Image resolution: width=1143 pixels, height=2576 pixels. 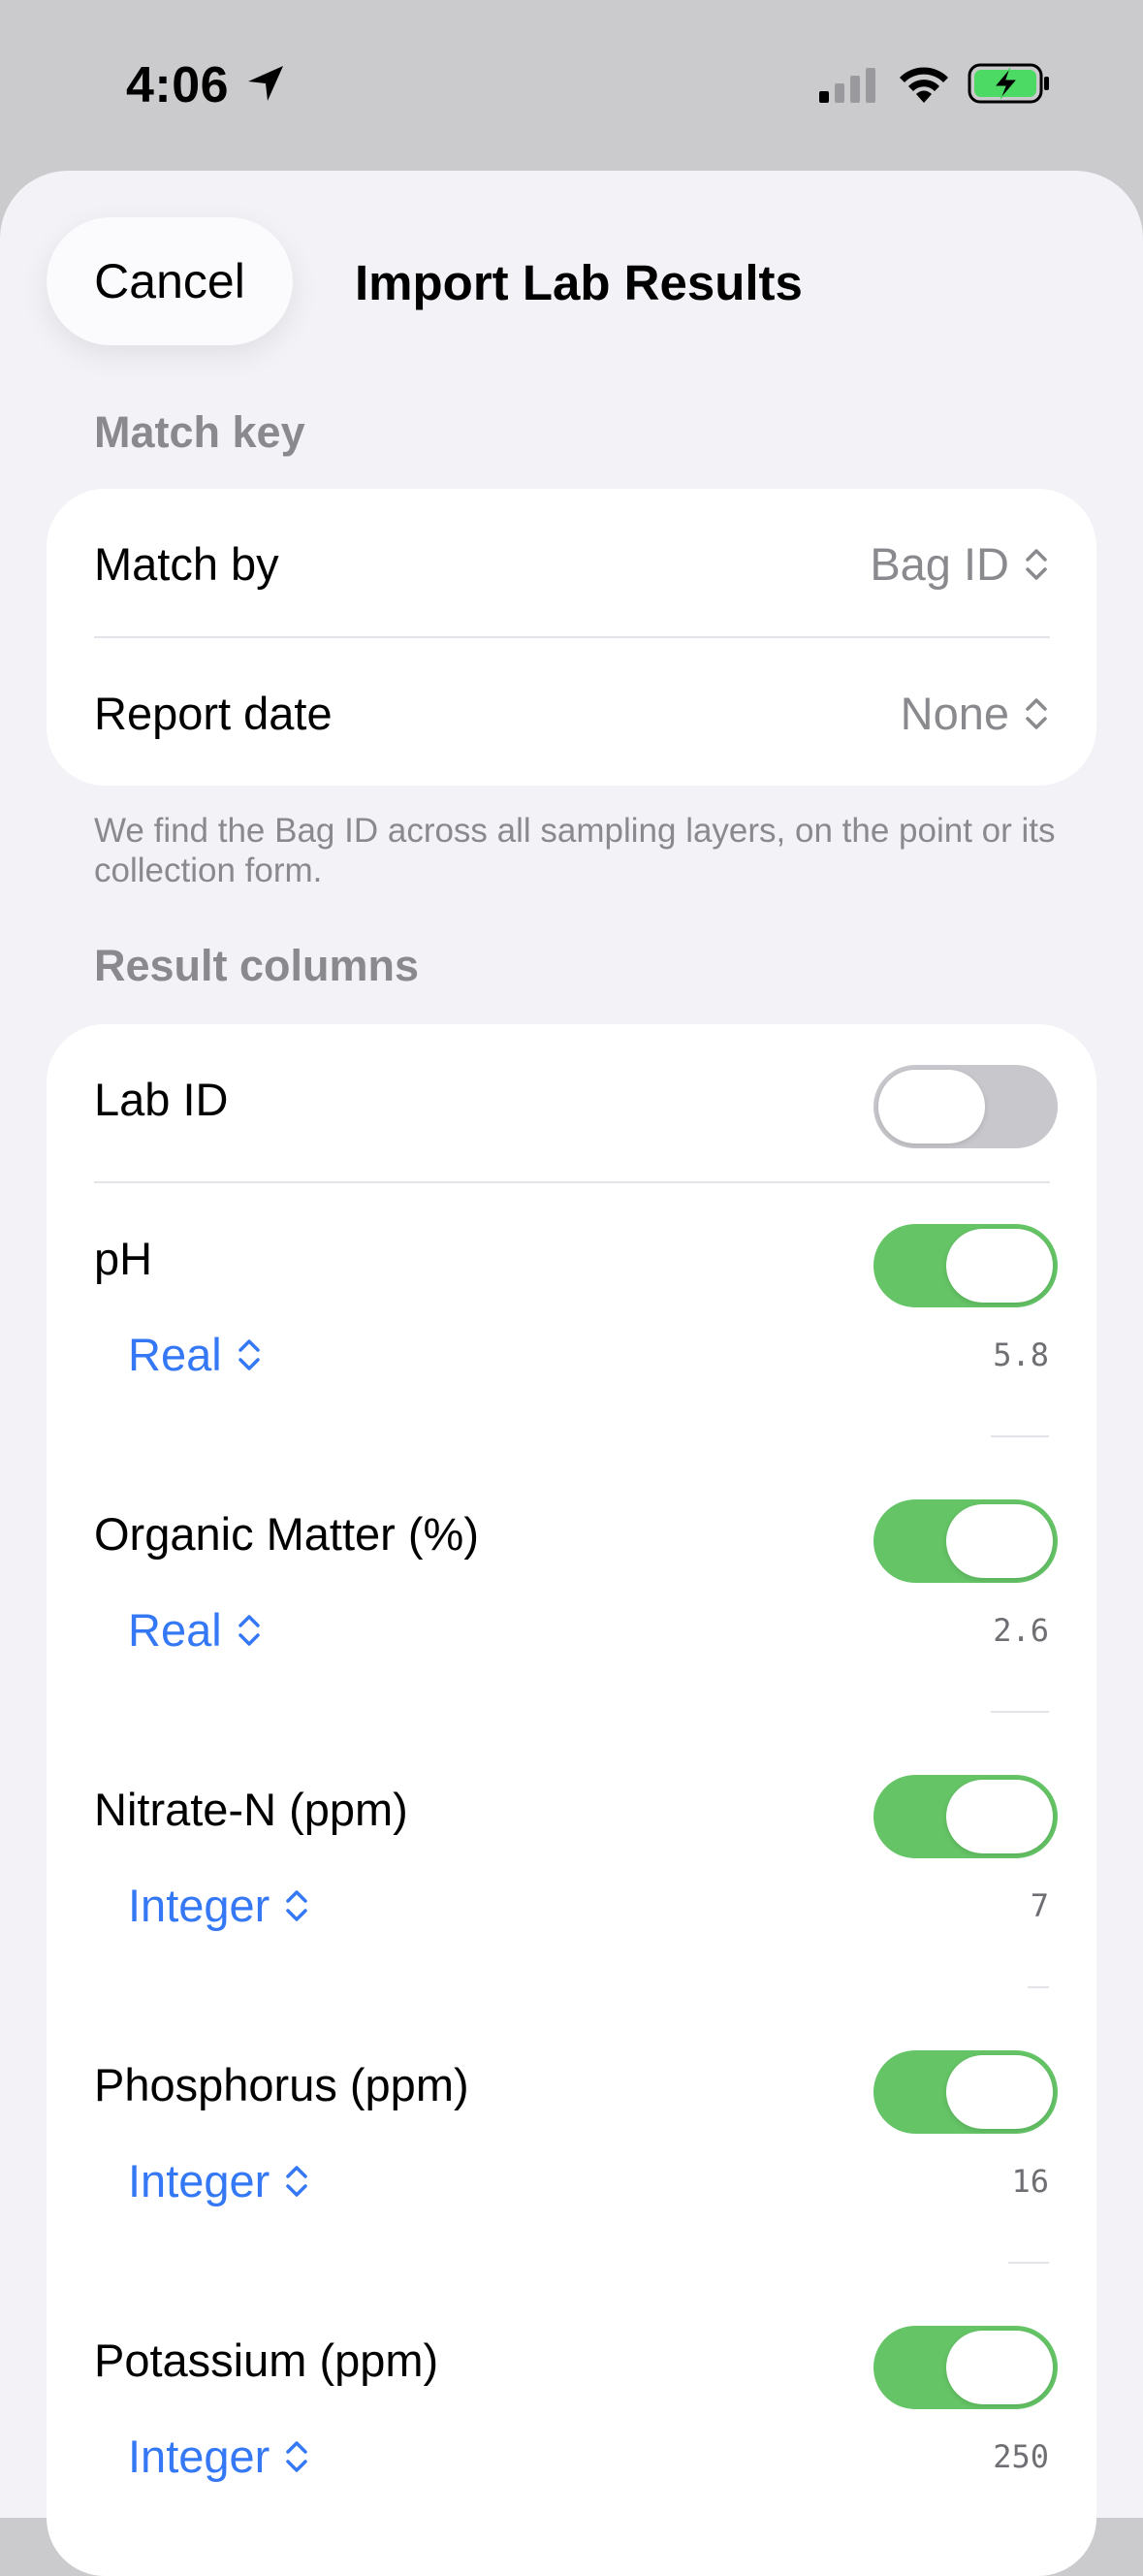 What do you see at coordinates (257, 965) in the screenshot?
I see `section-header-result-columns: Result columns` at bounding box center [257, 965].